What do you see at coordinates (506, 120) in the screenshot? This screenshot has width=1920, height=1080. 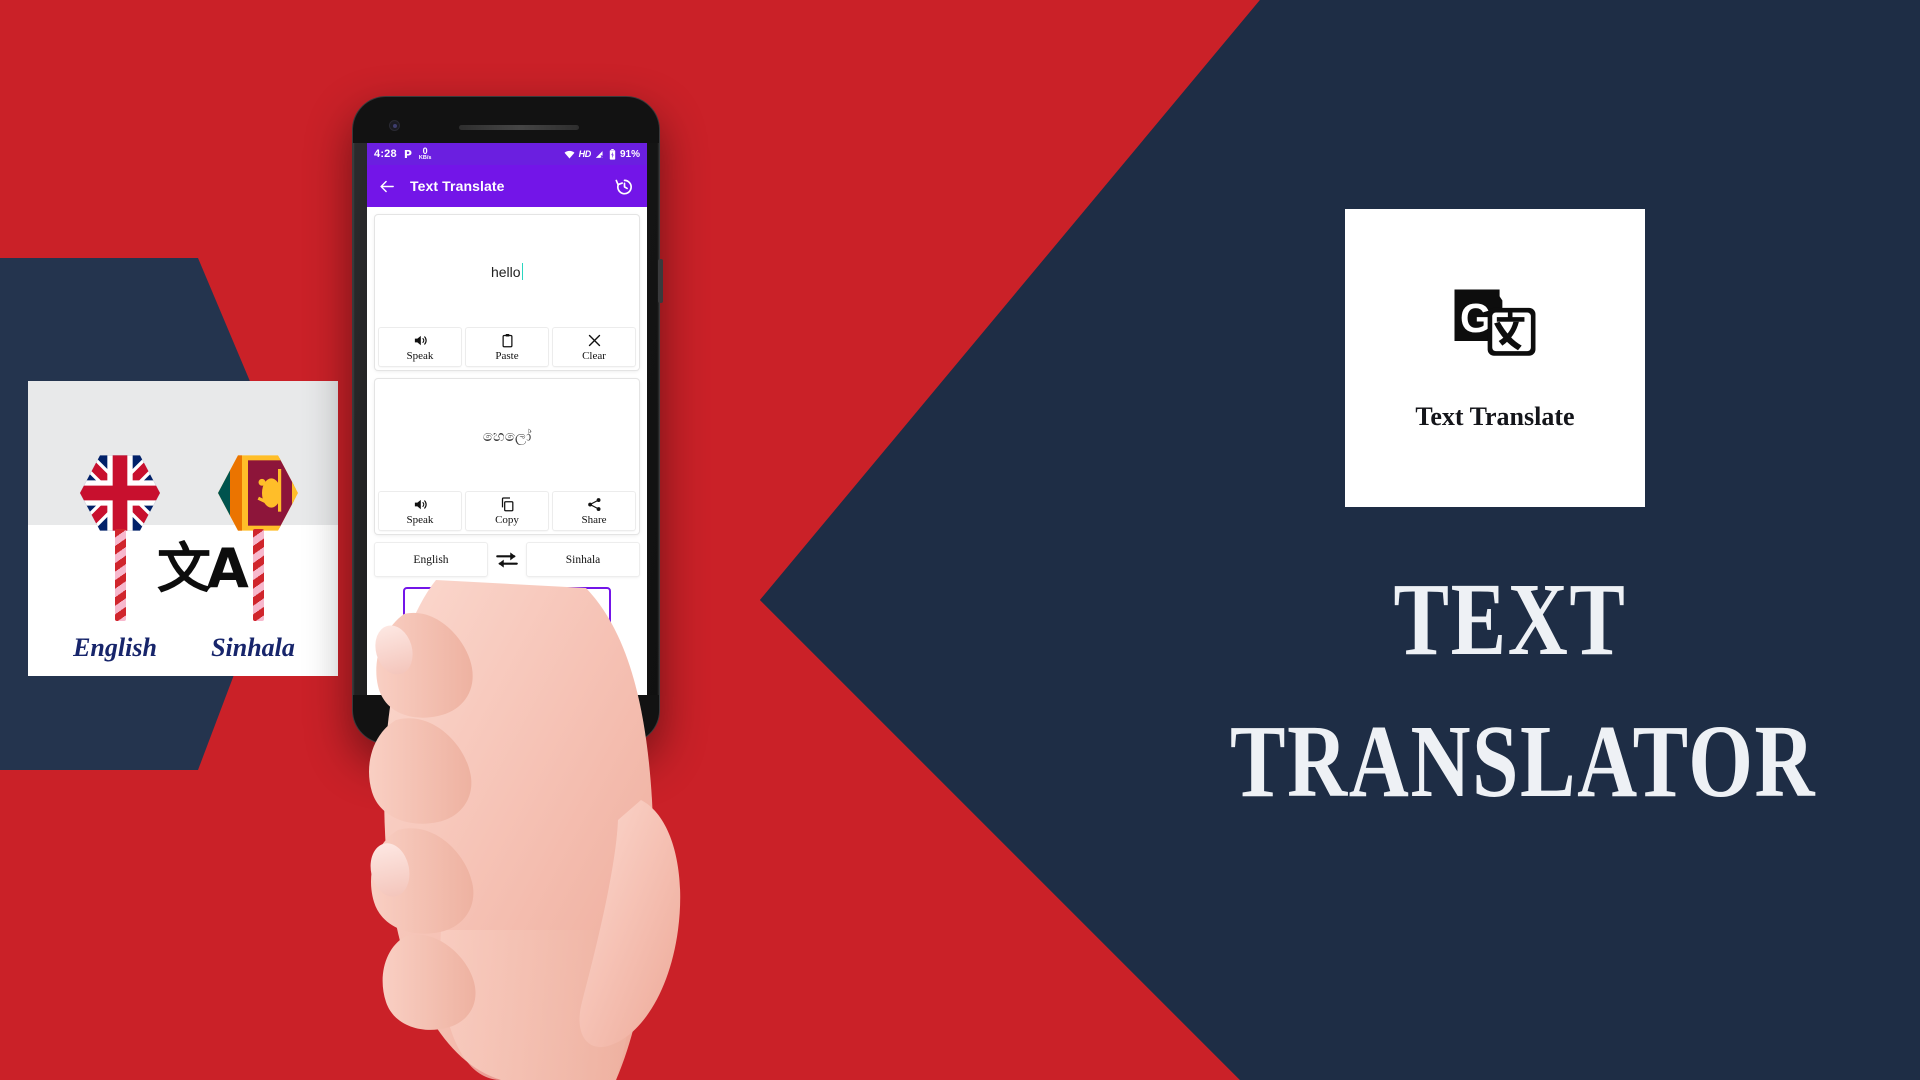 I see `phone-top-bezel` at bounding box center [506, 120].